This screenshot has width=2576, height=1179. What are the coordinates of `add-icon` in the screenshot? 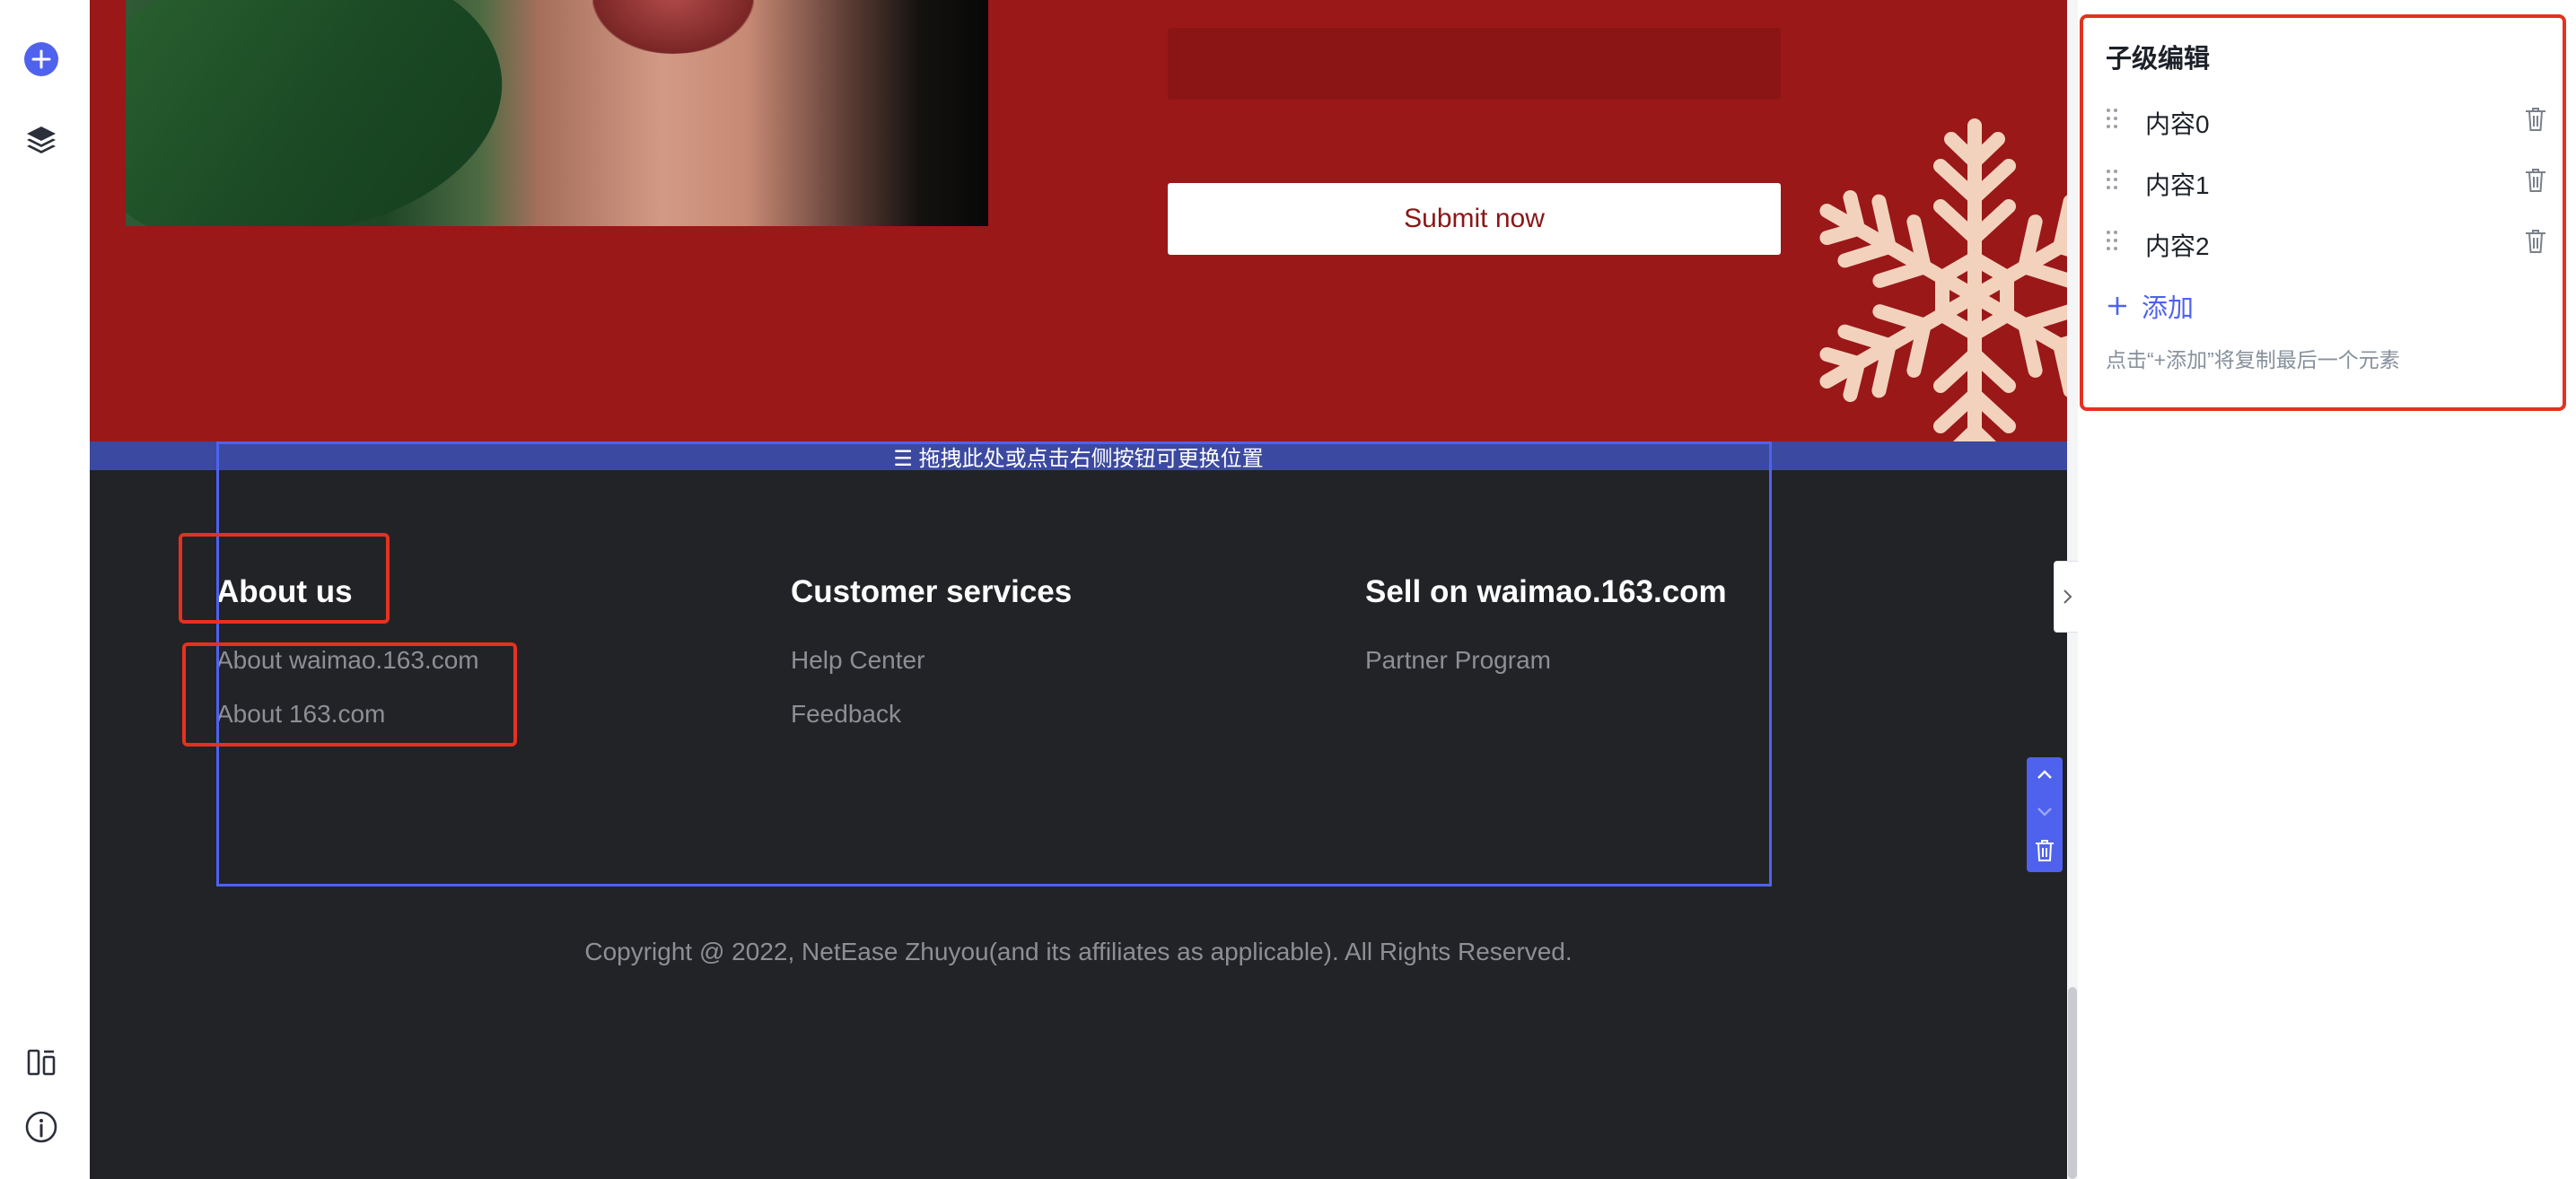 It's located at (41, 59).